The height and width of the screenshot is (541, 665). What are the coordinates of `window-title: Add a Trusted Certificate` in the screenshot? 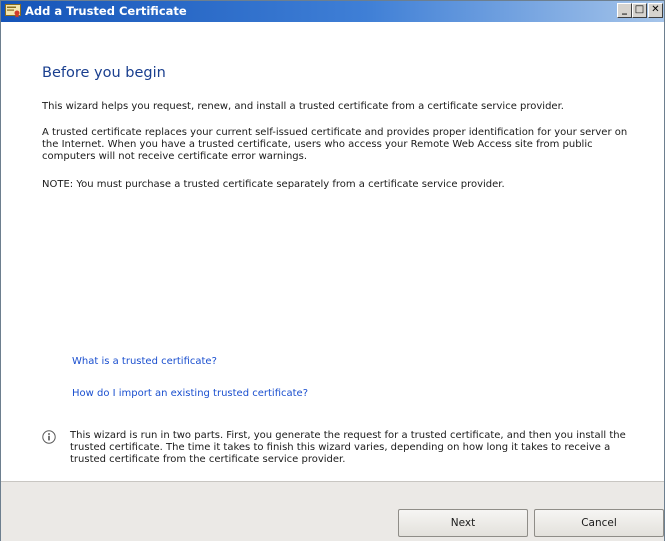 It's located at (106, 11).